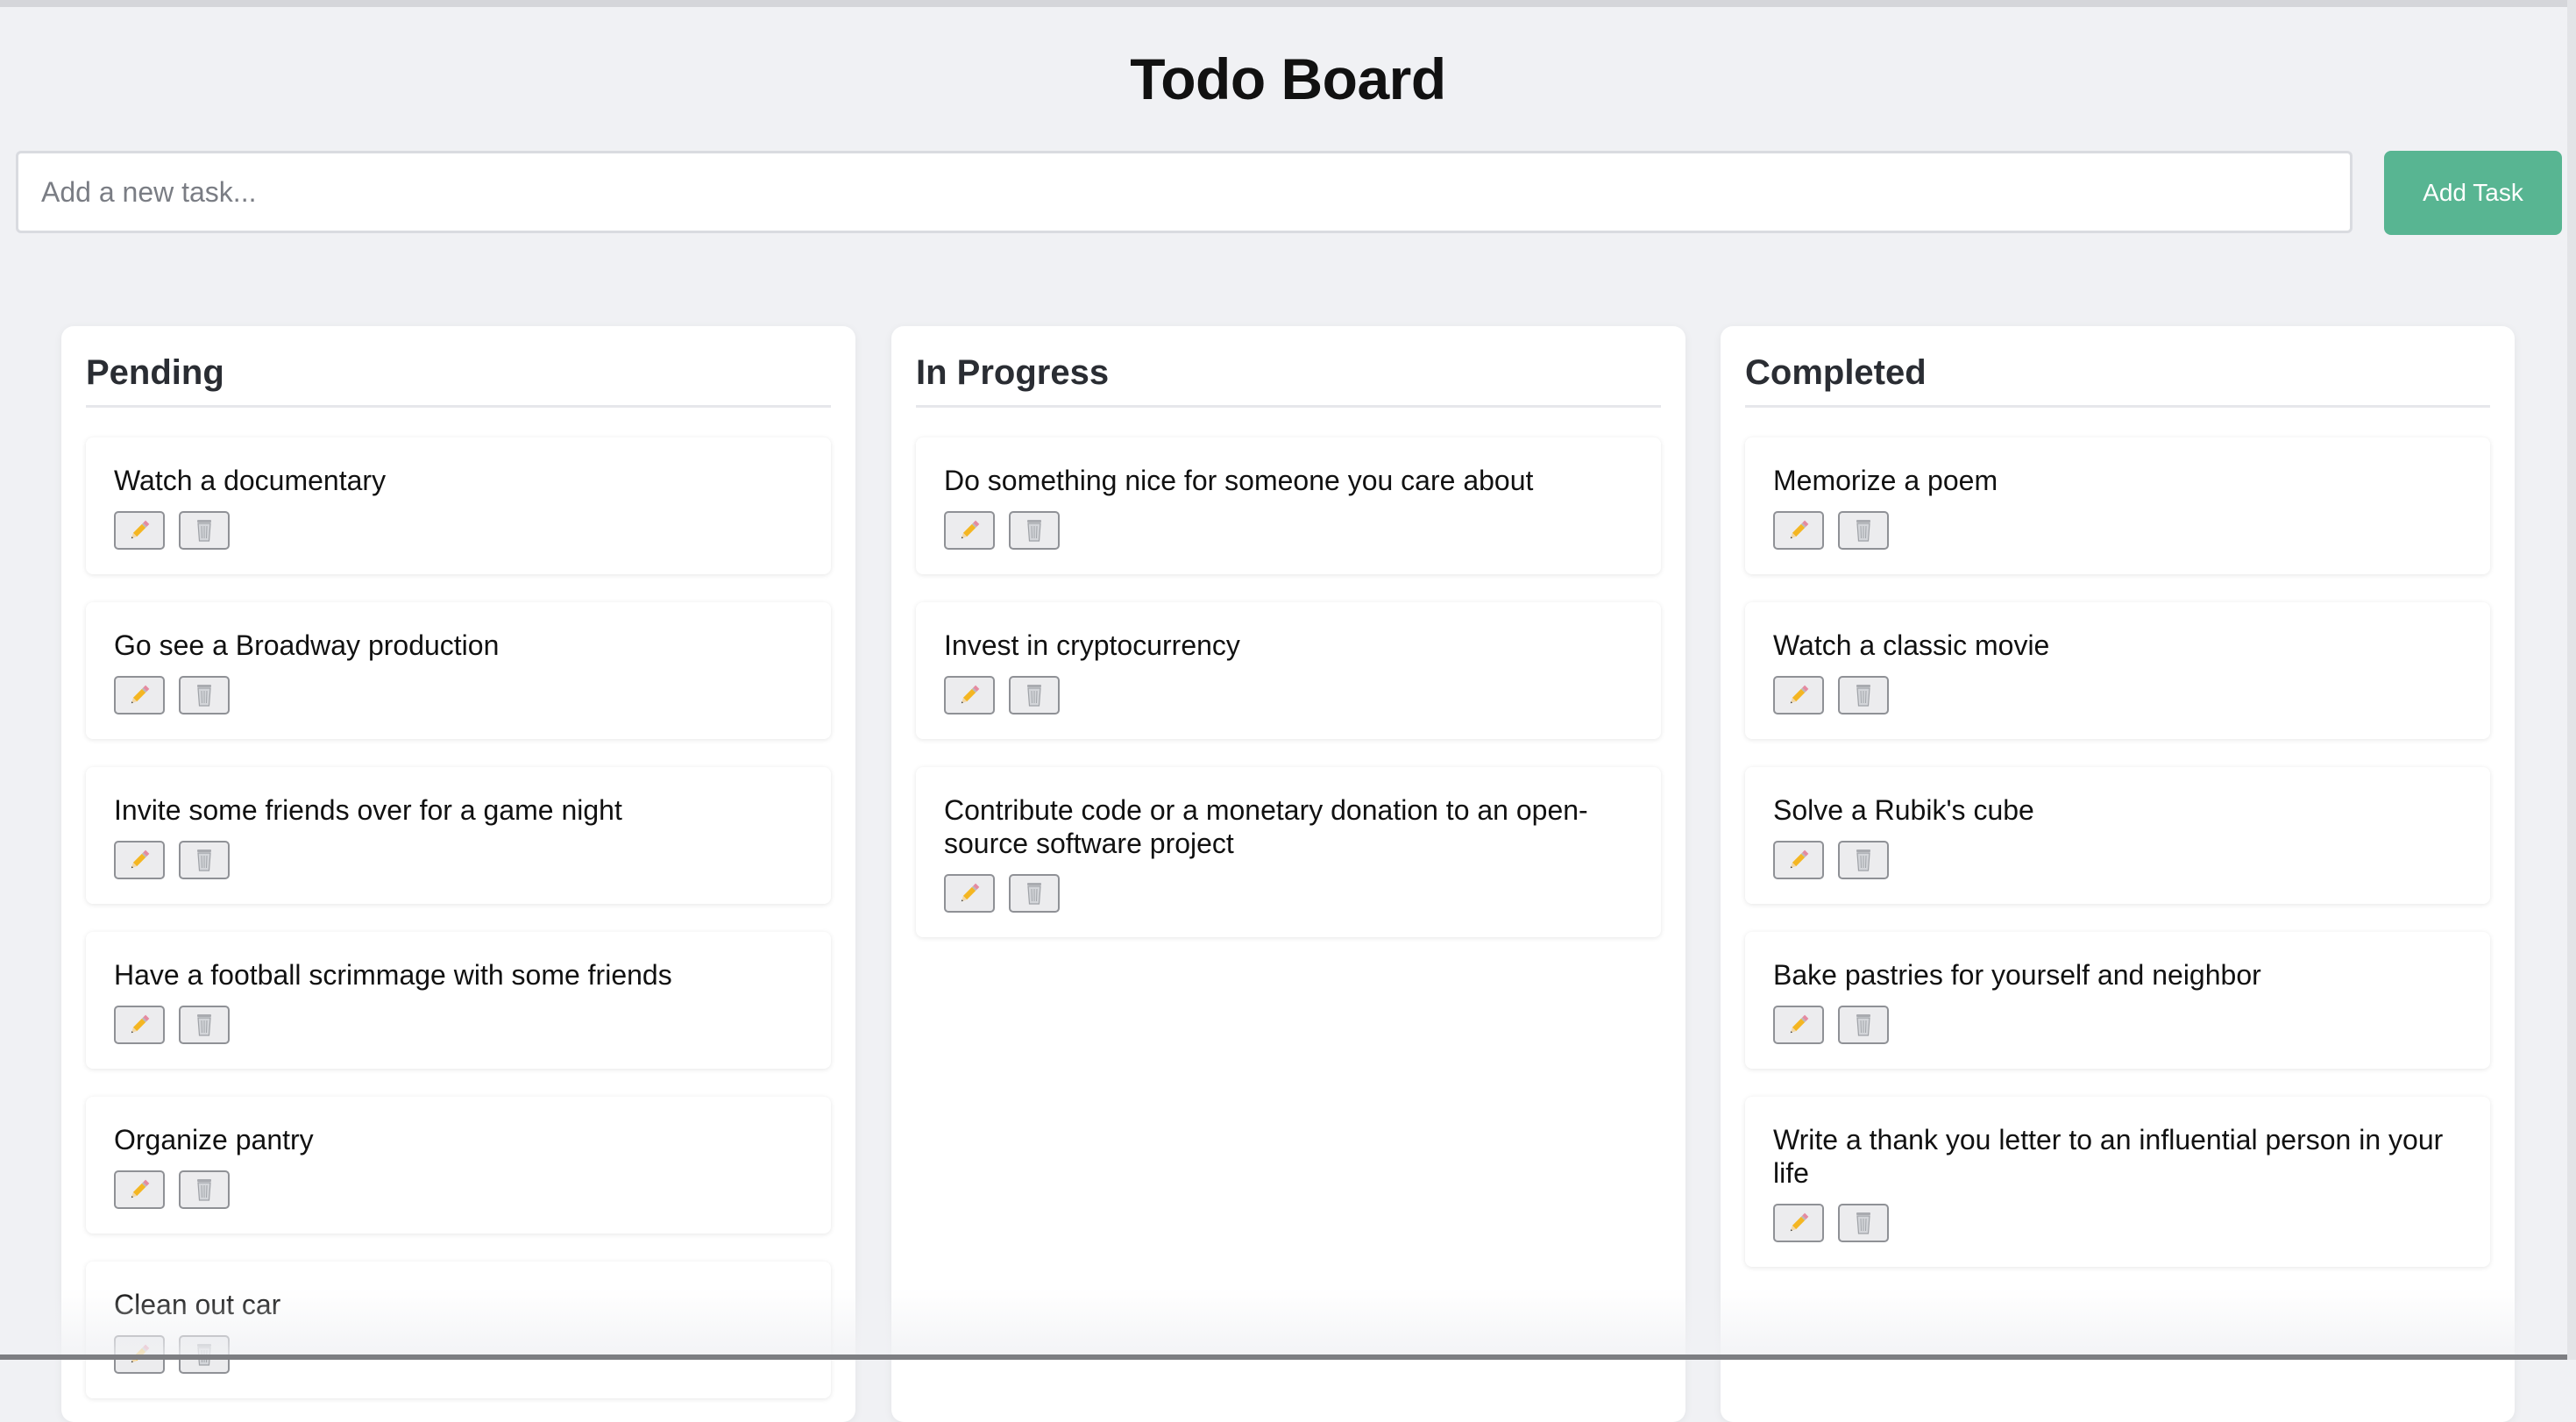 The width and height of the screenshot is (2576, 1422). Describe the element at coordinates (2117, 367) in the screenshot. I see `column-title: Completed` at that location.